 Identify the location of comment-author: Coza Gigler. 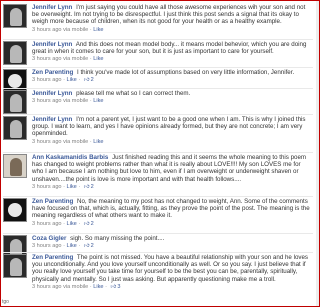
(49, 238).